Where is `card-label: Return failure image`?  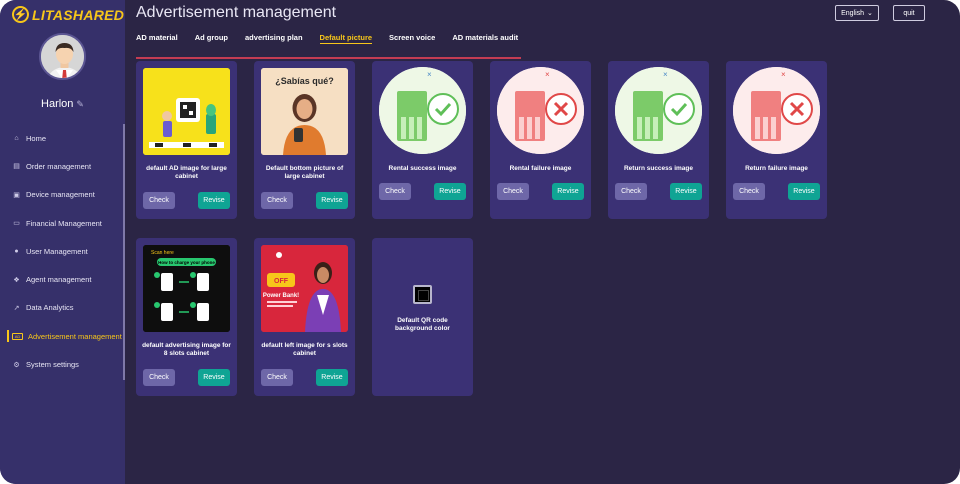
card-label: Return failure image is located at coordinates (776, 168).